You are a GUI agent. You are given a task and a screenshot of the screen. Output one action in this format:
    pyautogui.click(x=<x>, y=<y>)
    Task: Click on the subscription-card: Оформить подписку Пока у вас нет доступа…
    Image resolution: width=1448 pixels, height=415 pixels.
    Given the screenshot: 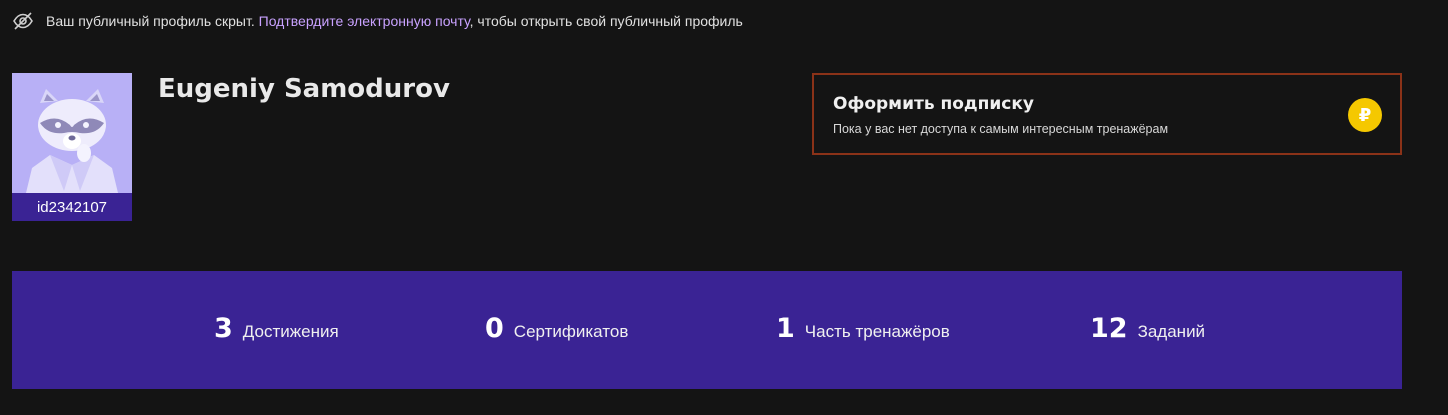 What is the action you would take?
    pyautogui.click(x=1107, y=114)
    